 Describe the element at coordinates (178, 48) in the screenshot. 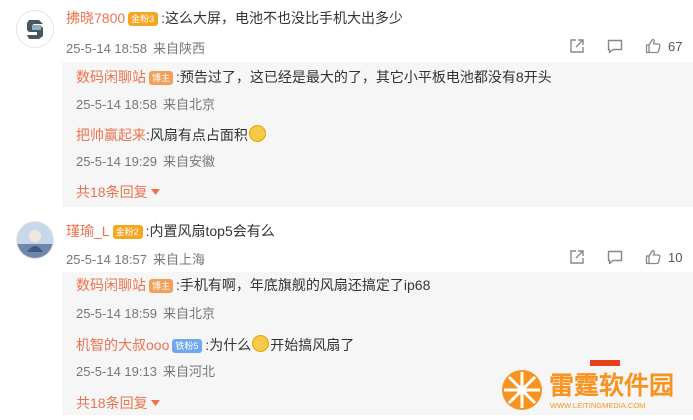

I see `location: 来自陕西` at that location.